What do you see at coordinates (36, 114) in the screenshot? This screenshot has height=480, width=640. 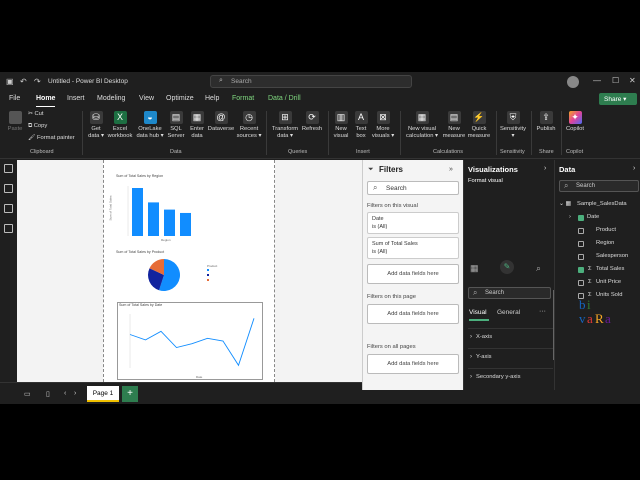 I see `cut-button: ✂ Cut` at bounding box center [36, 114].